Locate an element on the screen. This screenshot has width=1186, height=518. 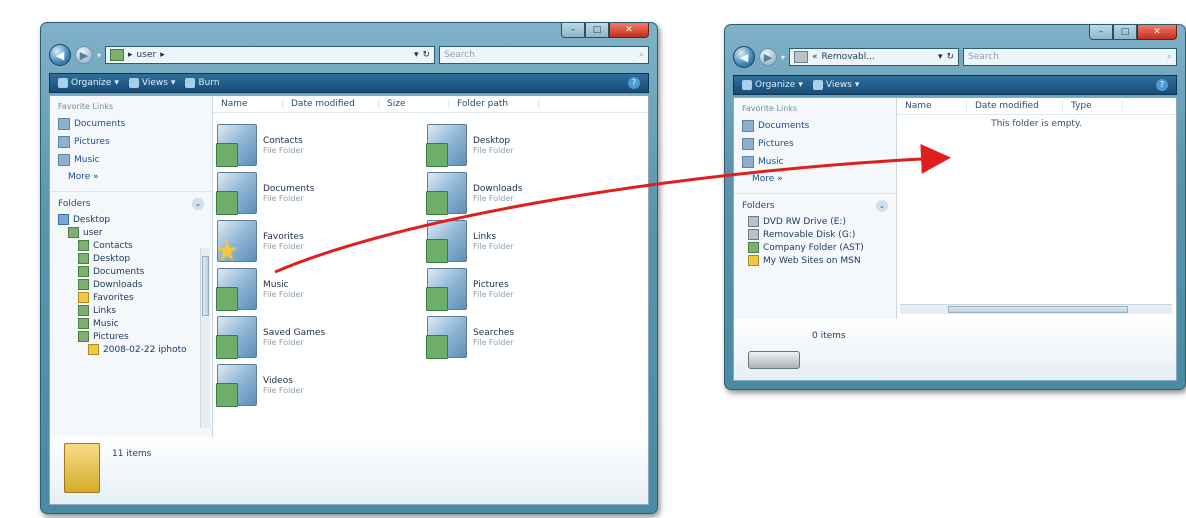
drag-arrow is located at coordinates (612, 208).